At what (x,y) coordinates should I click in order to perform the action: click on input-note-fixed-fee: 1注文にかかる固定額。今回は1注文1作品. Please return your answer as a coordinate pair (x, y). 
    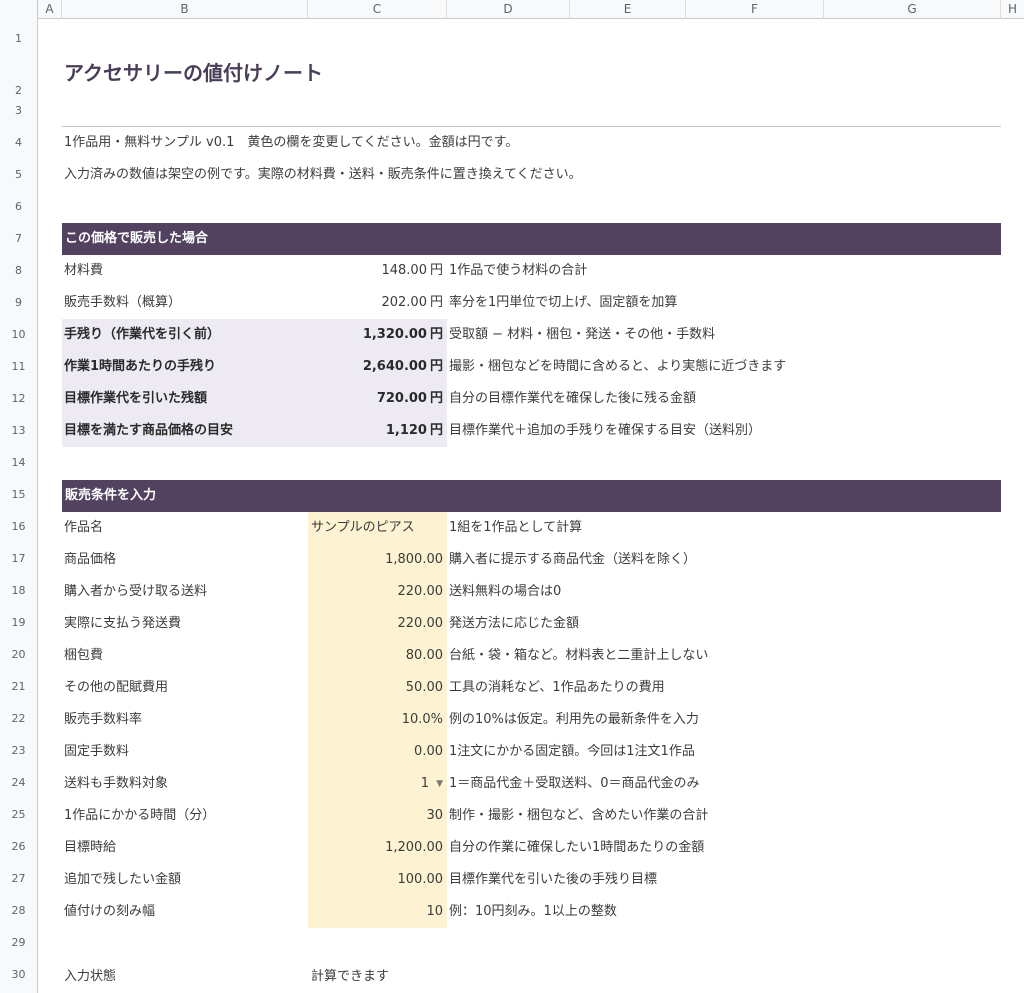
    Looking at the image, I should click on (572, 752).